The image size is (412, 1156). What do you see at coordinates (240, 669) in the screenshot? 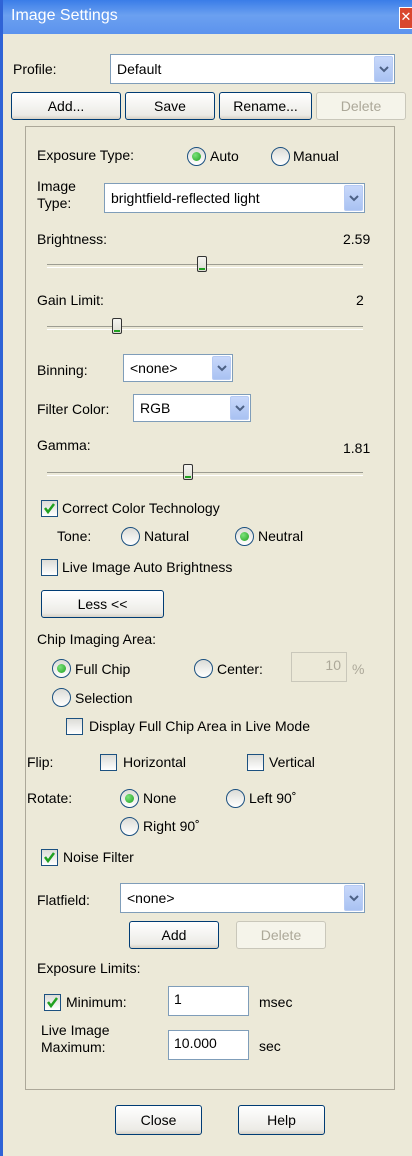
I see `center-label: Center:` at bounding box center [240, 669].